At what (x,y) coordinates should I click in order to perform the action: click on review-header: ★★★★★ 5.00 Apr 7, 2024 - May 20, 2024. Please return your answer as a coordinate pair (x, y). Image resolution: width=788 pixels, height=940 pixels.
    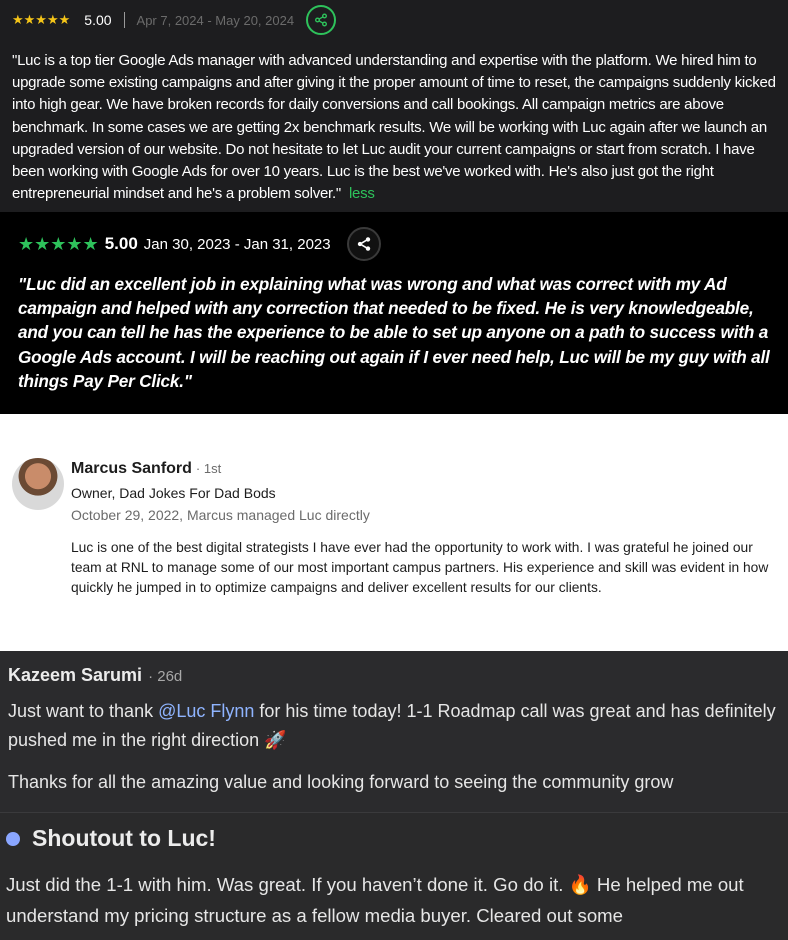
    Looking at the image, I should click on (174, 20).